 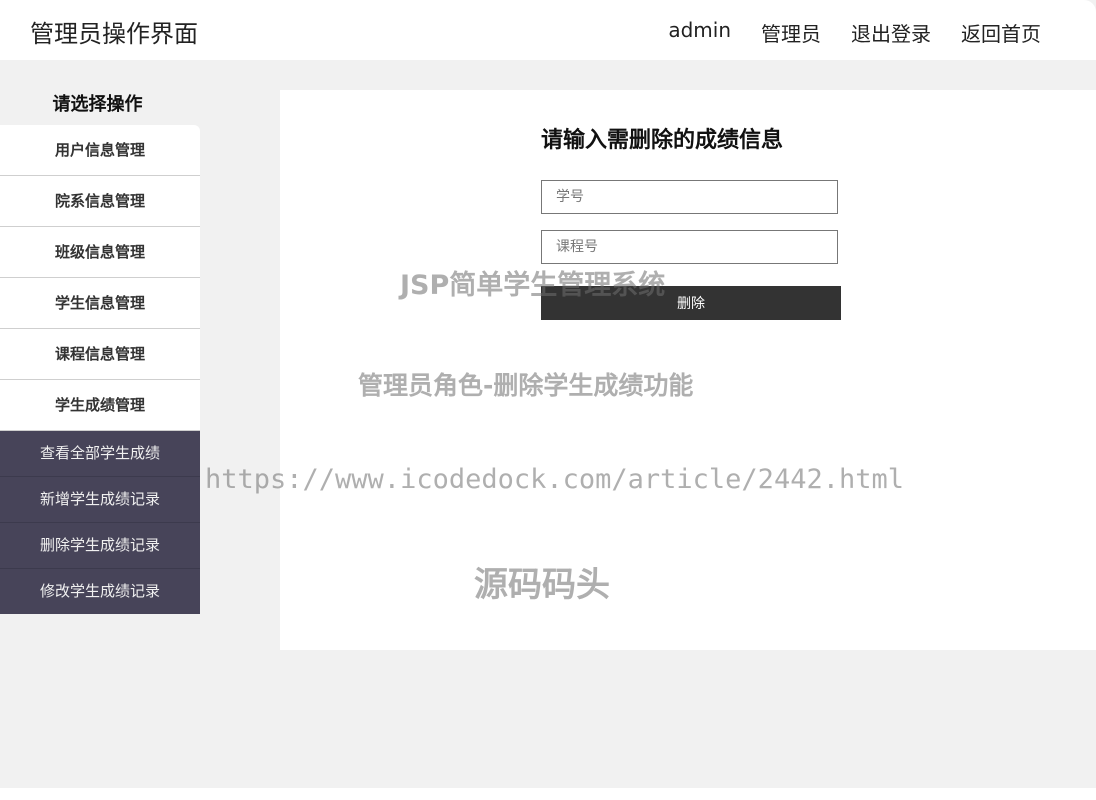 What do you see at coordinates (100, 150) in the screenshot?
I see `sidebar-item-user-management: 用户信息管理` at bounding box center [100, 150].